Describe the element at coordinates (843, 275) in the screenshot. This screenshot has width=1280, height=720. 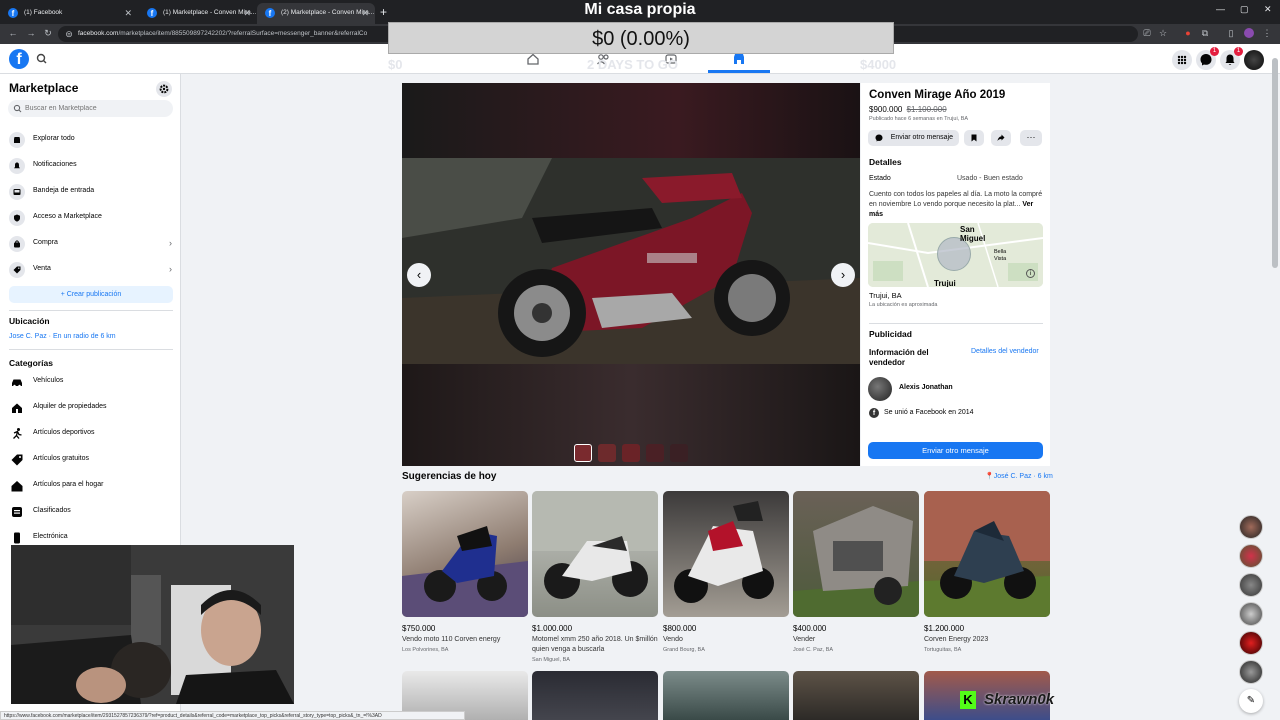
I see `next-photo-button: ›` at that location.